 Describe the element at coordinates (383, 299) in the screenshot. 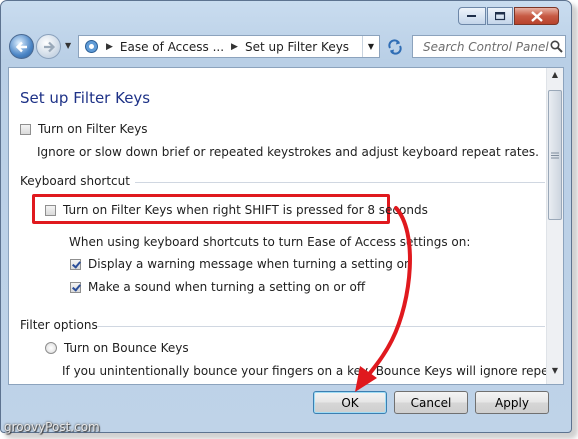

I see `annotation-arrow` at that location.